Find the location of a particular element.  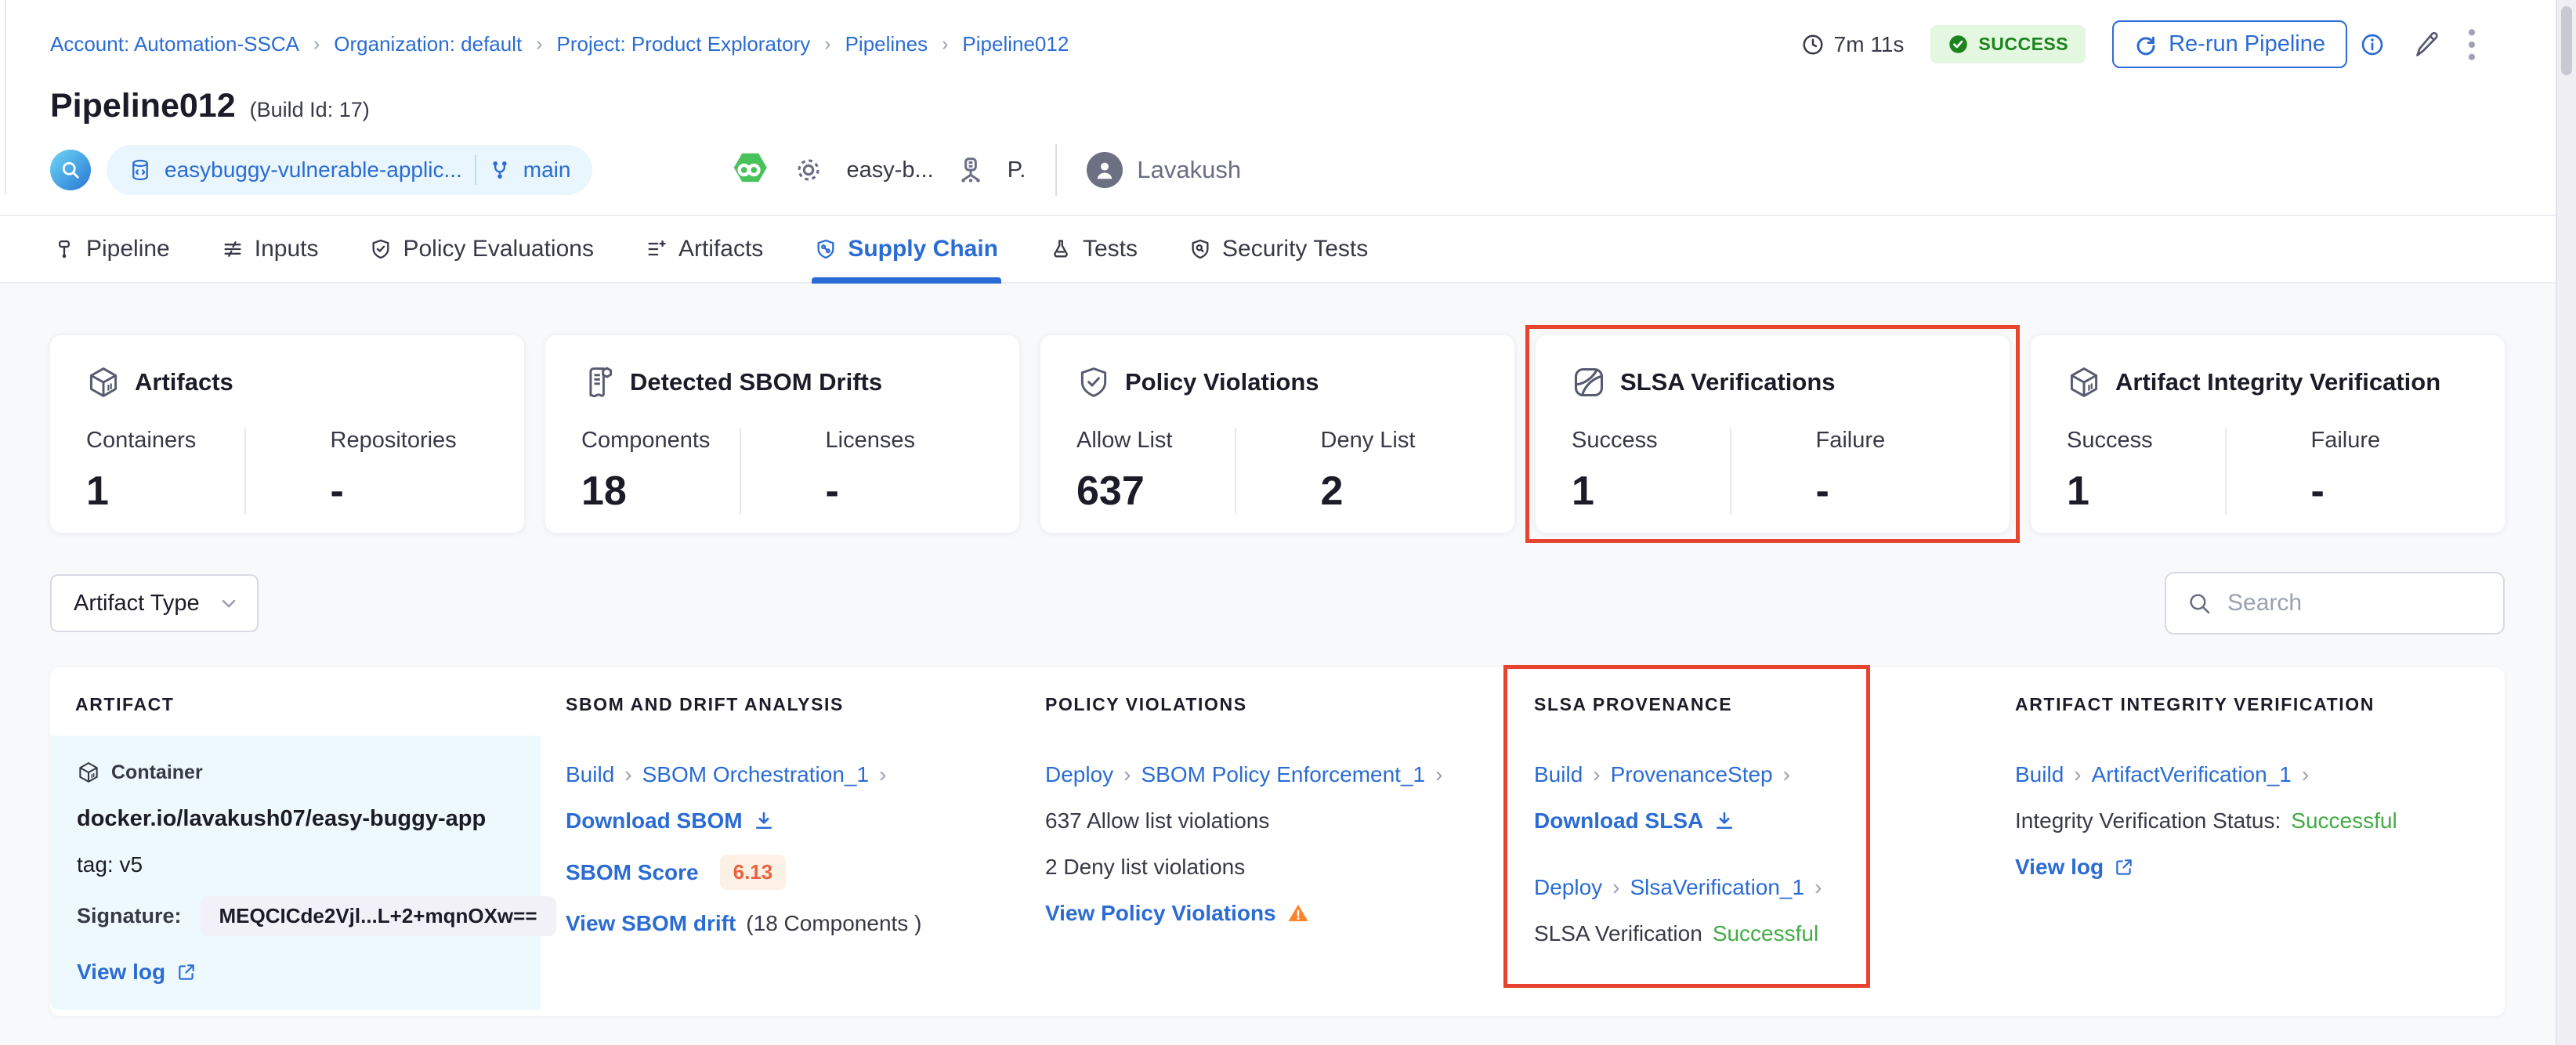

breadcrumb-organization: Organization: default is located at coordinates (428, 44).